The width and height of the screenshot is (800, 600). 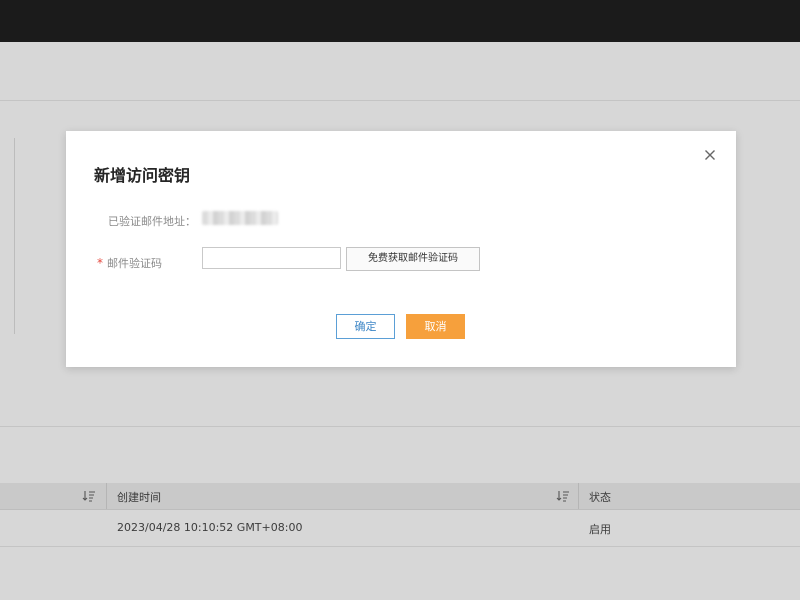 I want to click on top-navigation-bar, so click(x=400, y=21).